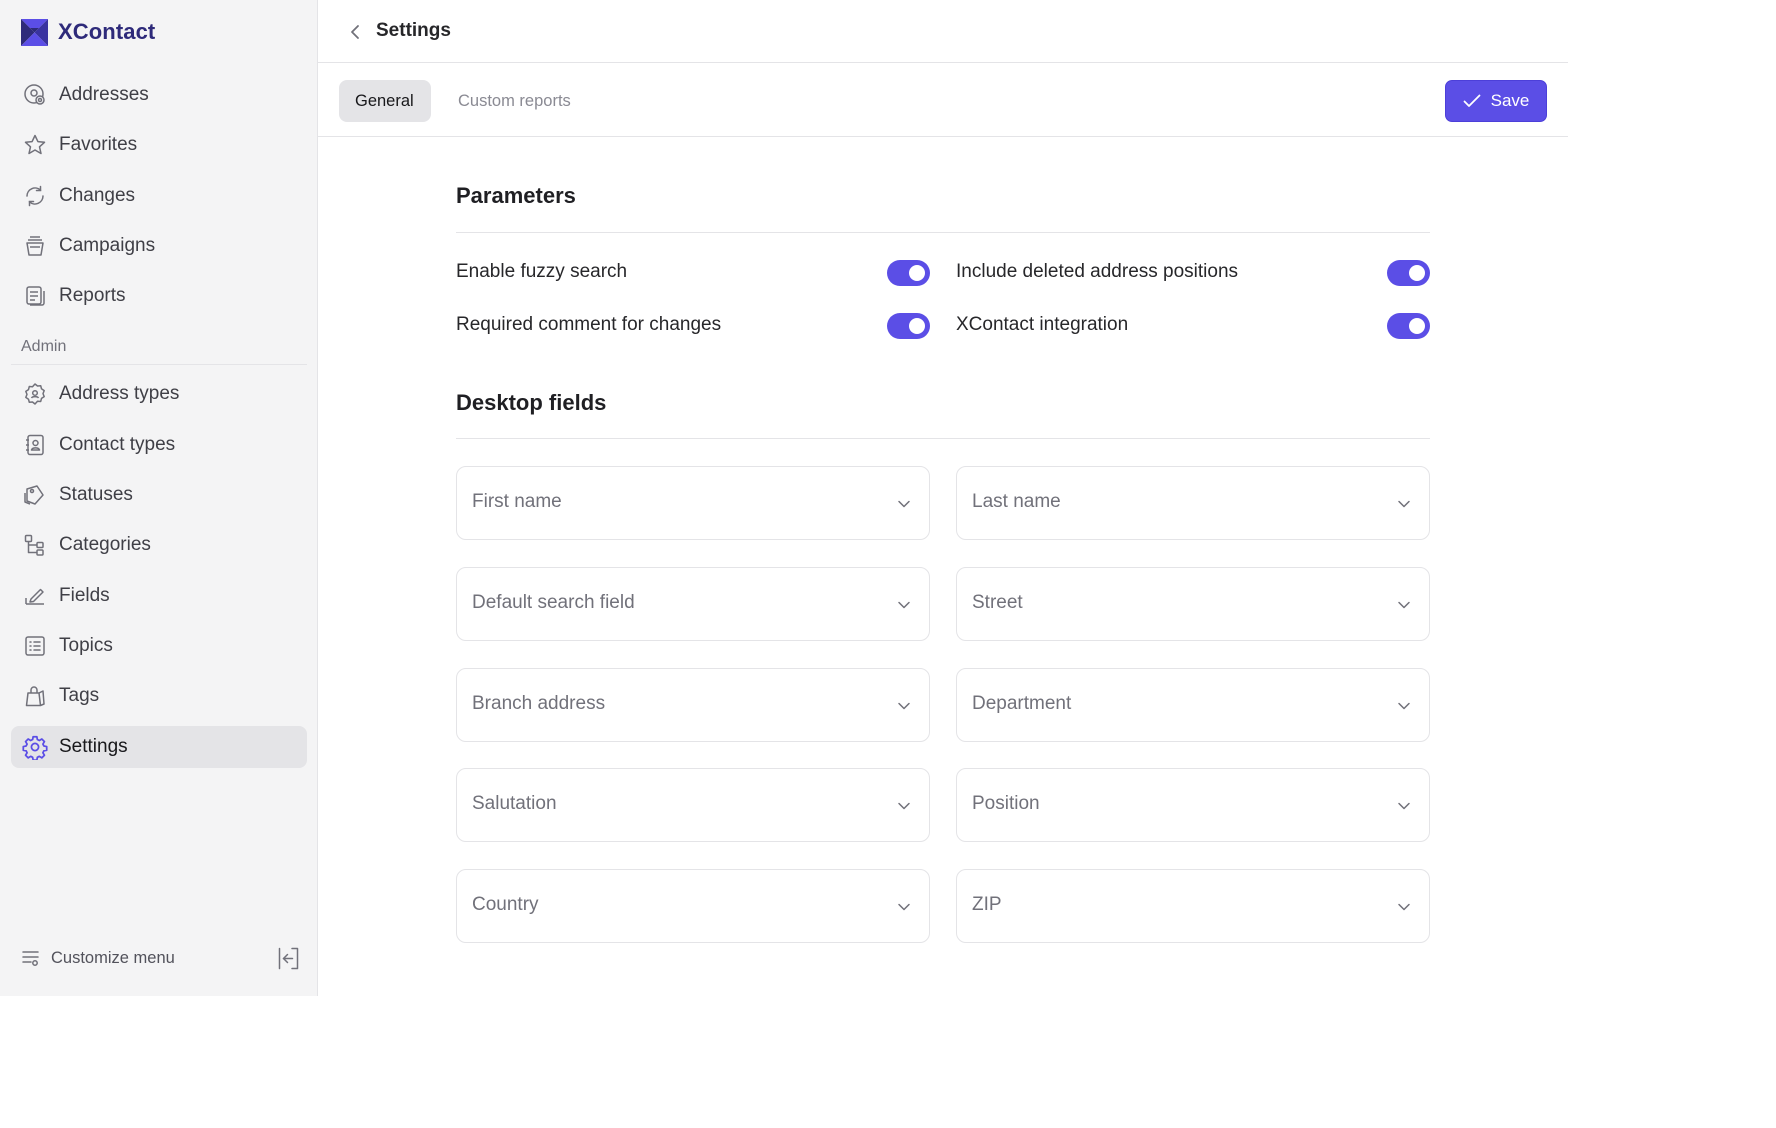  What do you see at coordinates (93, 746) in the screenshot?
I see `sidebar-item-label: Settings` at bounding box center [93, 746].